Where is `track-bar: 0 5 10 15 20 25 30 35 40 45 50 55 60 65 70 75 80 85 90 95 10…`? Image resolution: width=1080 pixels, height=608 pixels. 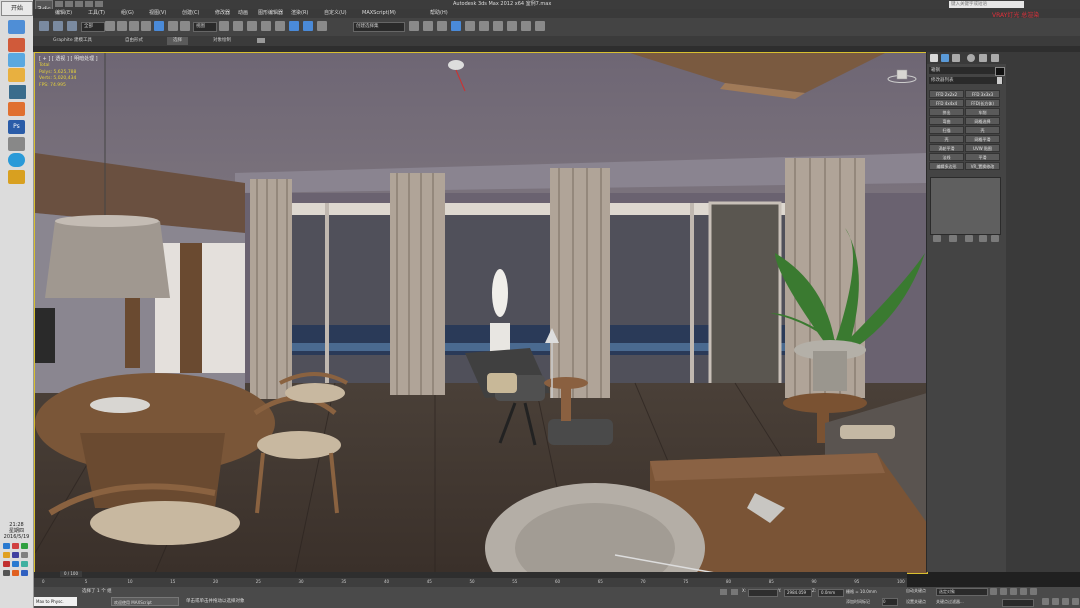
track-bar: 0 5 10 15 20 25 30 35 40 45 50 55 60 65 70 75 80 85 90 95 10… is located at coordinates (470, 582).